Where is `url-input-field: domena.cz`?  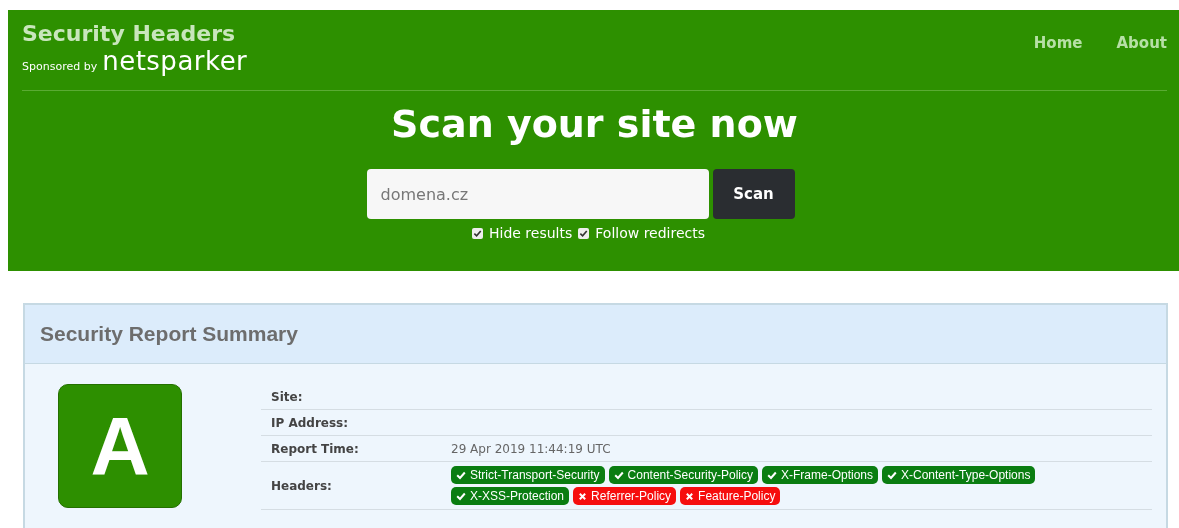 url-input-field: domena.cz is located at coordinates (537, 194).